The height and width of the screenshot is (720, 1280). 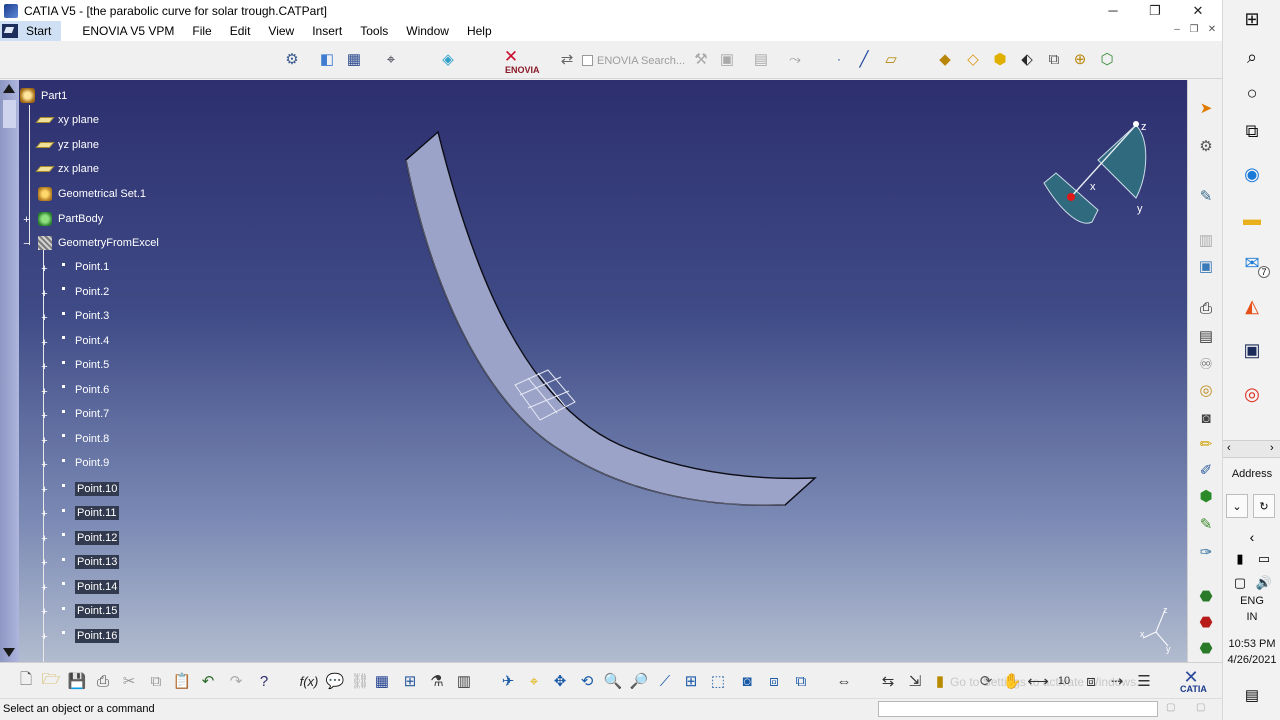 I want to click on formula-icon: ▤, so click(x=1206, y=336).